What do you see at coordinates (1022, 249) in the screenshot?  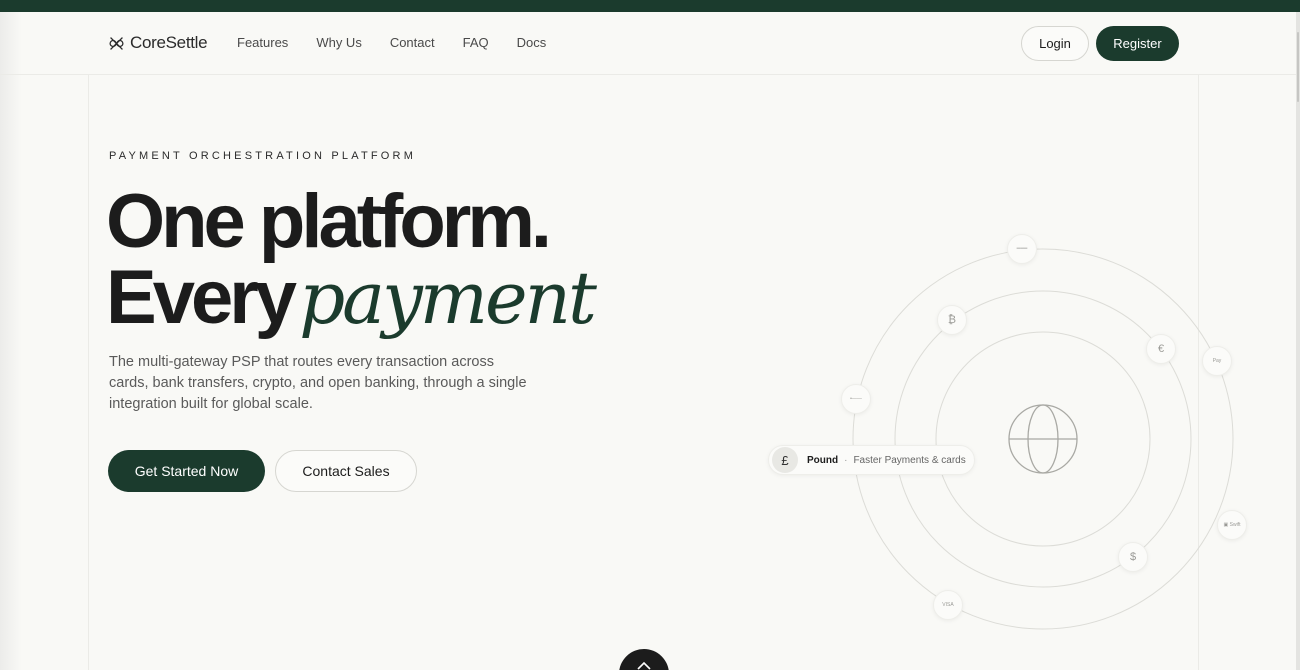 I see `bank-icon: ═══` at bounding box center [1022, 249].